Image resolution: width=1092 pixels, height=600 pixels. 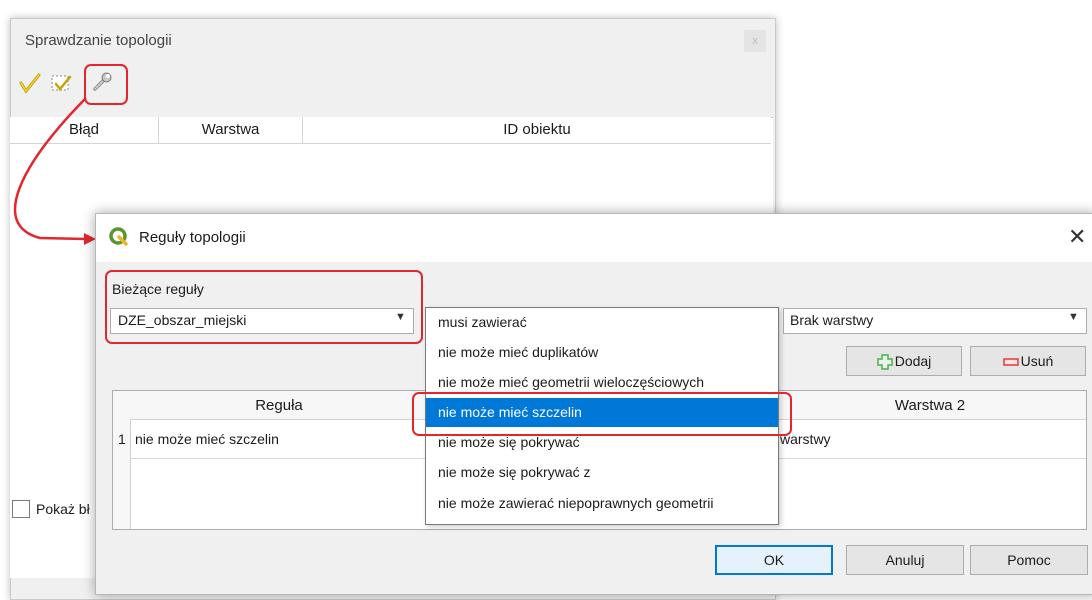 I want to click on plus-icon, so click(x=884, y=362).